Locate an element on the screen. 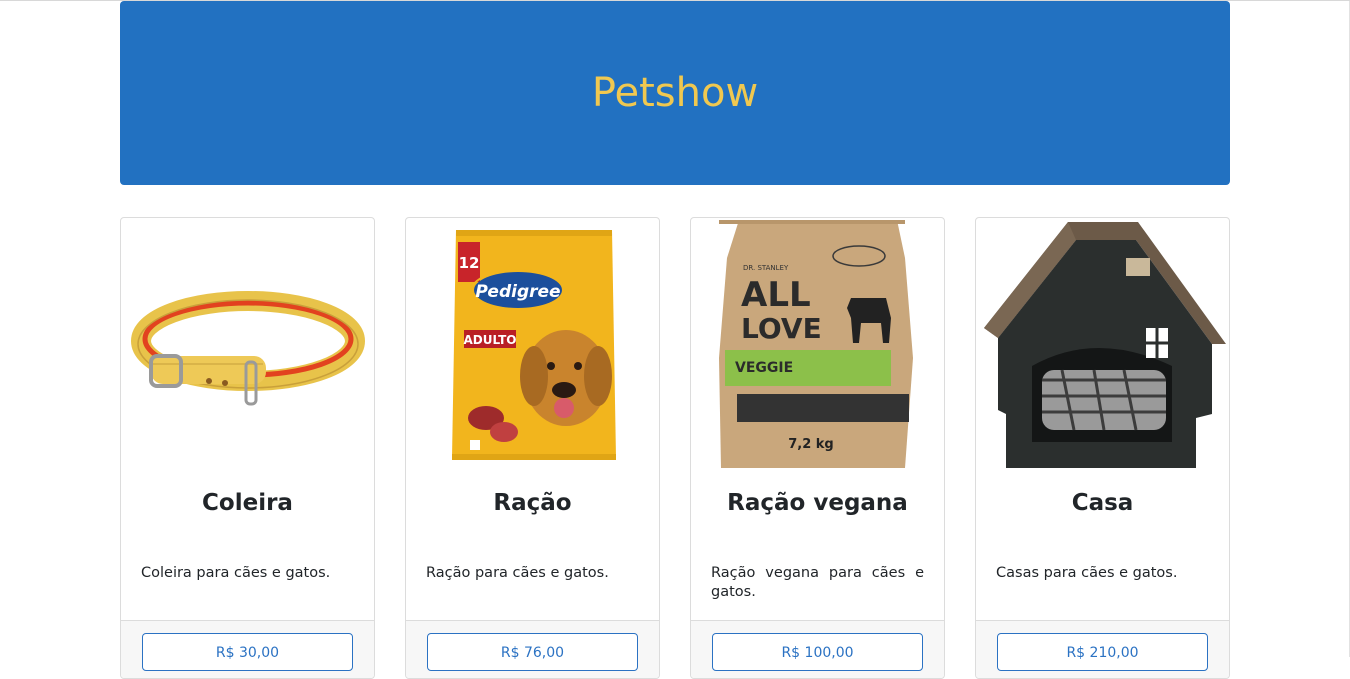 This screenshot has height=679, width=1350. site-title: Petshow is located at coordinates (675, 93).